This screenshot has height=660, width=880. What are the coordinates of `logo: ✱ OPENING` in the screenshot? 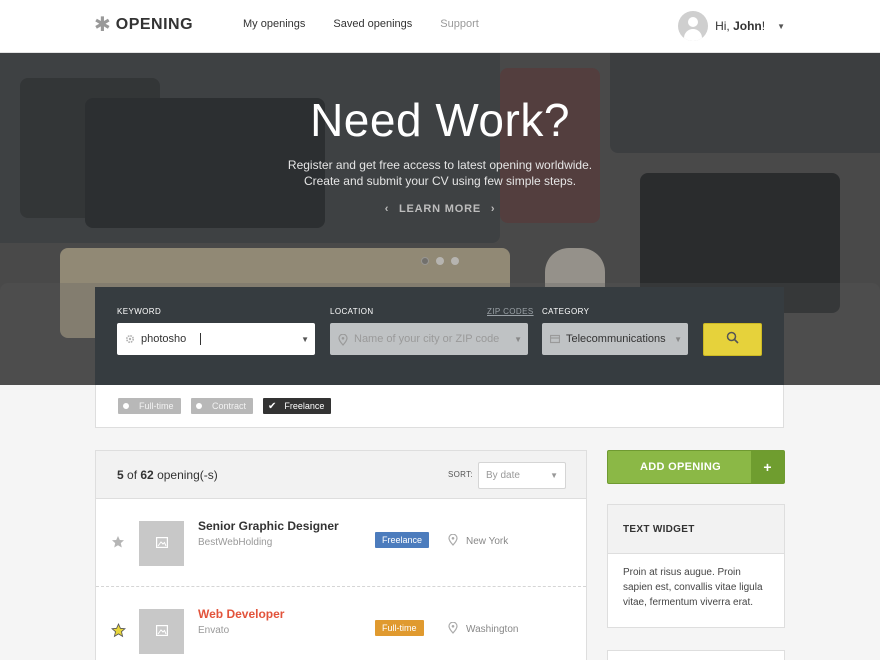 It's located at (143, 25).